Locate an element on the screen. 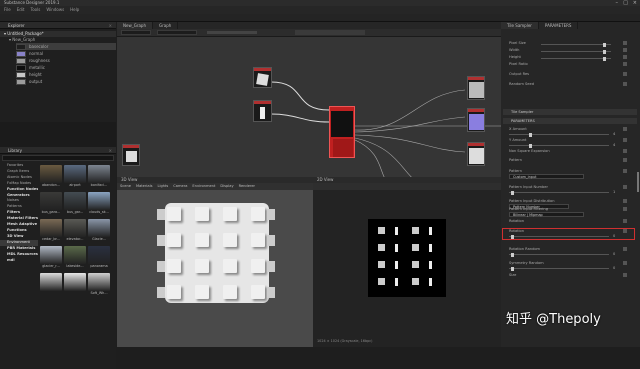 Image resolution: width=640 pixels, height=369 pixels. props-scrollbar is located at coordinates (638, 182).